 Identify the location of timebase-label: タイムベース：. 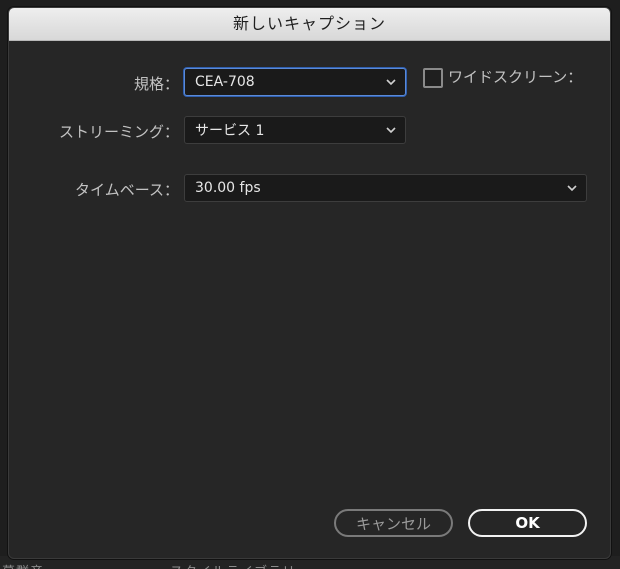
(127, 190).